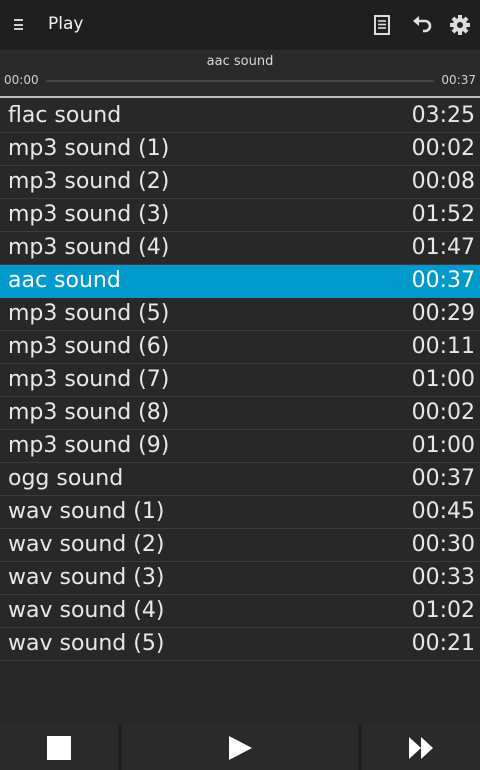 Image resolution: width=480 pixels, height=770 pixels. Describe the element at coordinates (443, 214) in the screenshot. I see `track-duration: 01:52` at that location.